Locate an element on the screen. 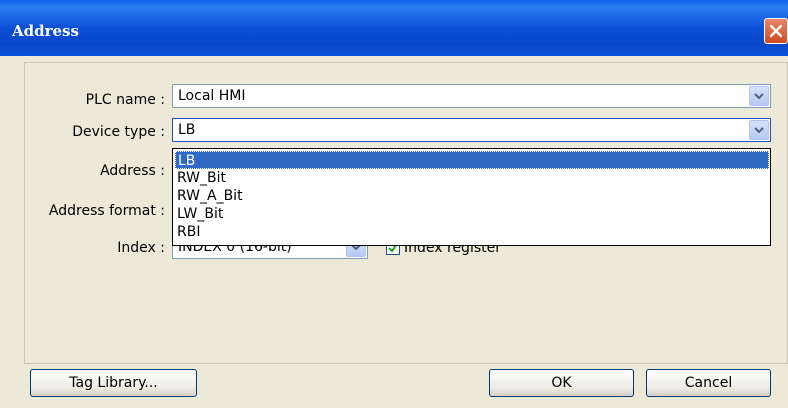 The width and height of the screenshot is (788, 408). device-type-dropdown-button is located at coordinates (759, 130).